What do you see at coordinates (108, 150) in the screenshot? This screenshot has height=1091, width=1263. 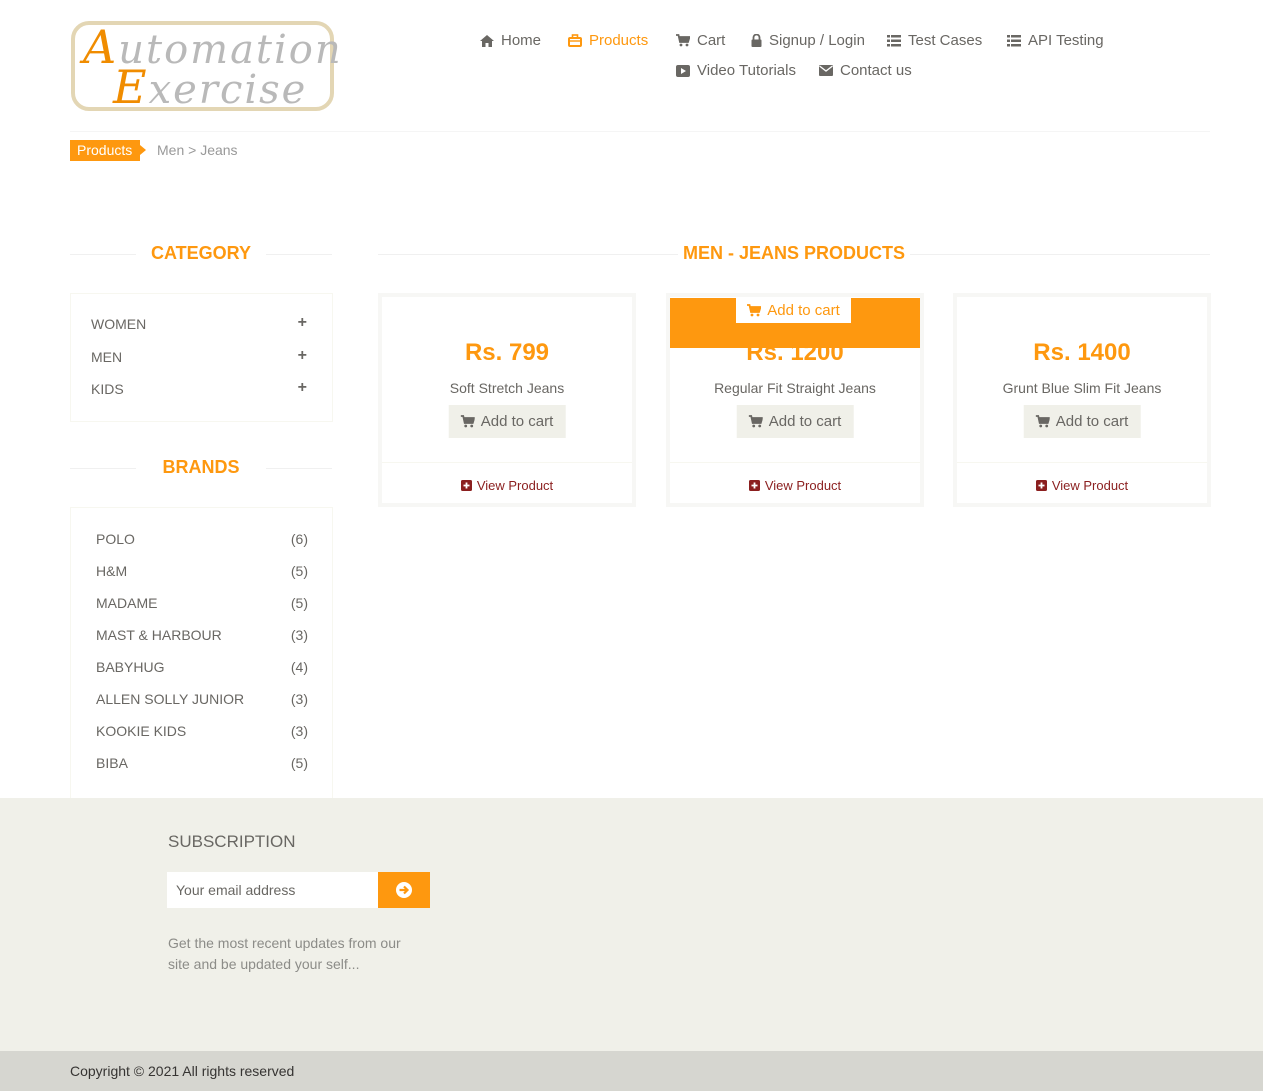 I see `breadcrumb-products: Products` at bounding box center [108, 150].